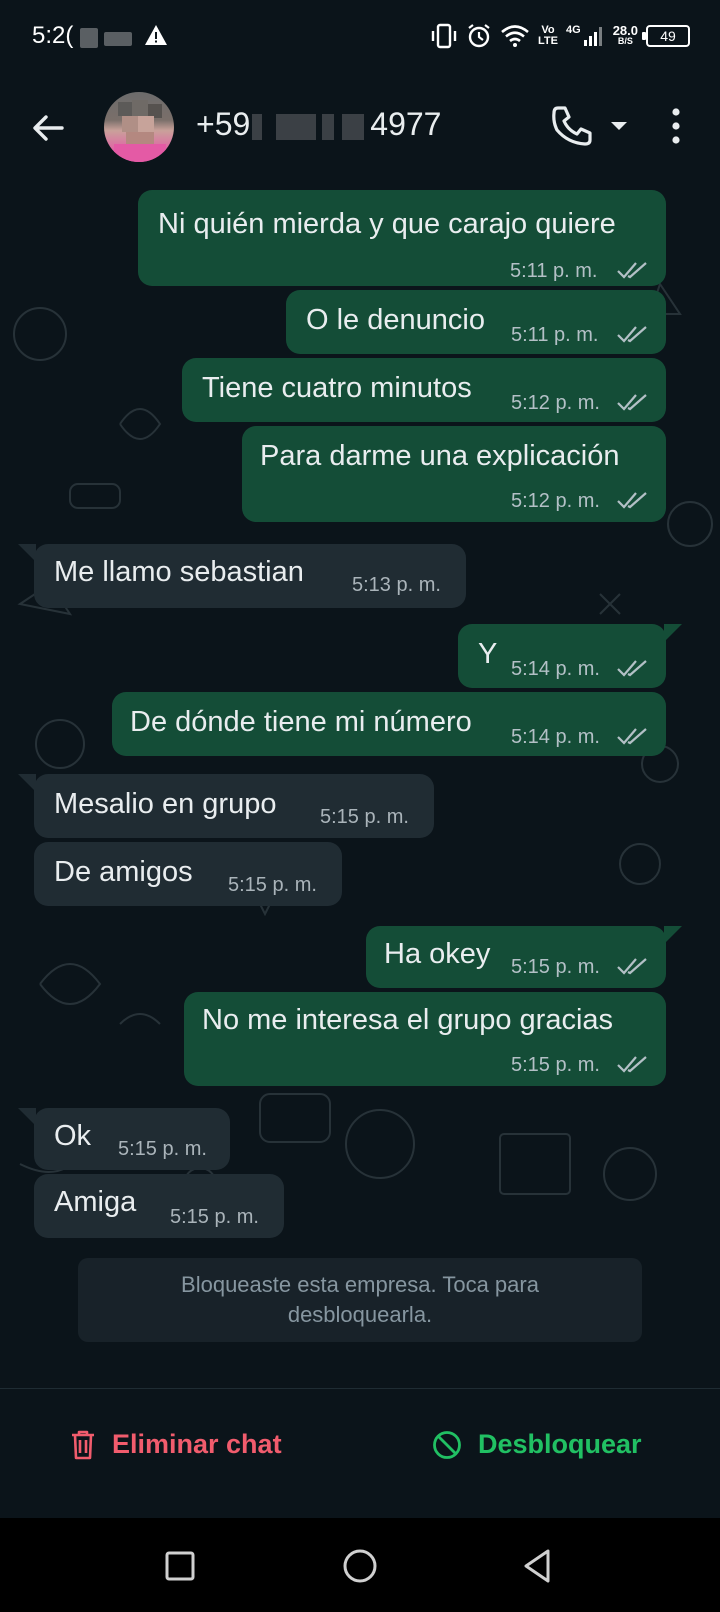  Describe the element at coordinates (562, 656) in the screenshot. I see `outgoing-message: Y 5:14 p. m.` at that location.